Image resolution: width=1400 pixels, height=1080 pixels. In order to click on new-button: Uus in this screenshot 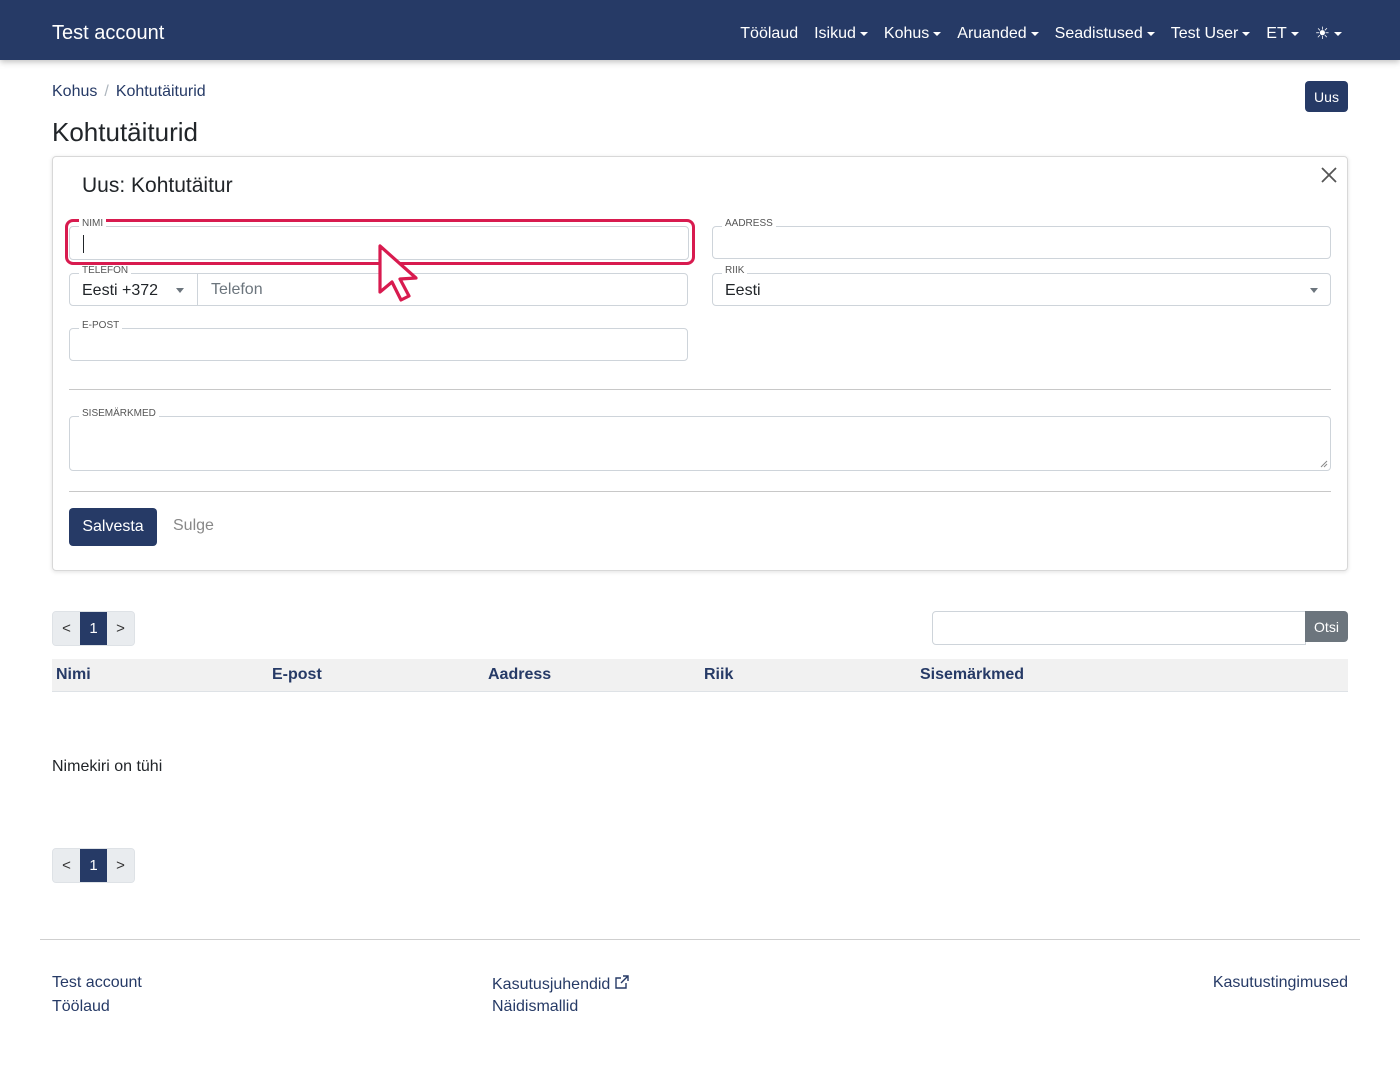, I will do `click(1326, 96)`.